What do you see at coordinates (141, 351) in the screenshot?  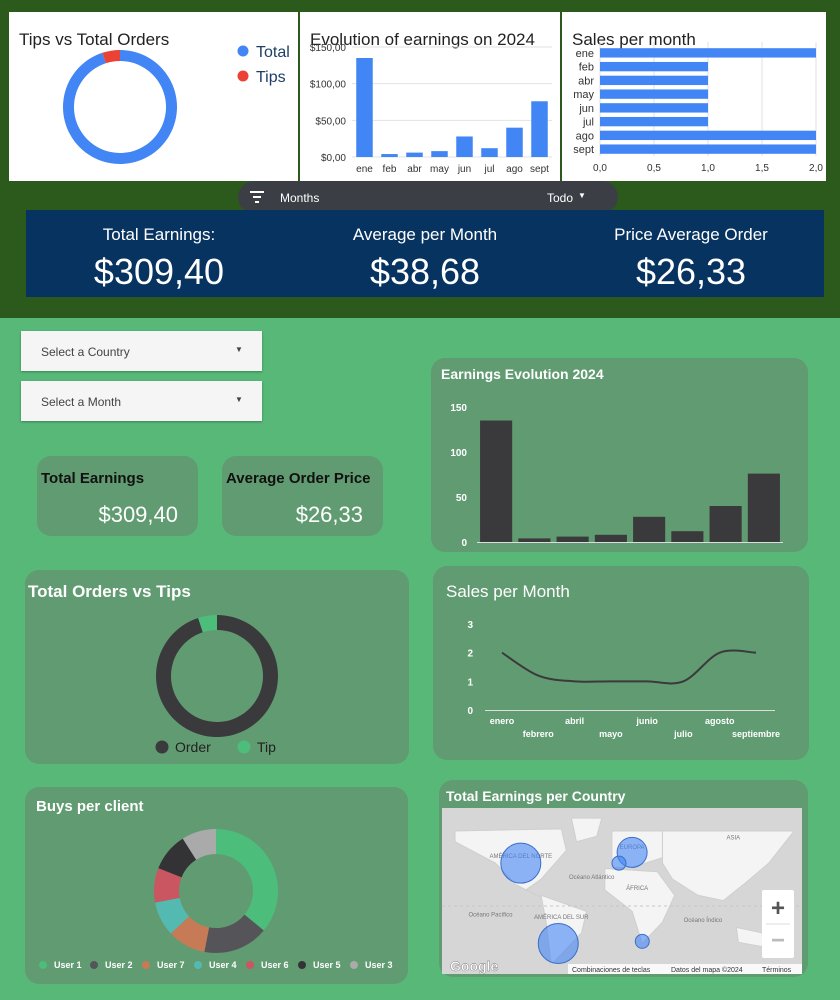 I see `country-select: Select a Country ▼` at bounding box center [141, 351].